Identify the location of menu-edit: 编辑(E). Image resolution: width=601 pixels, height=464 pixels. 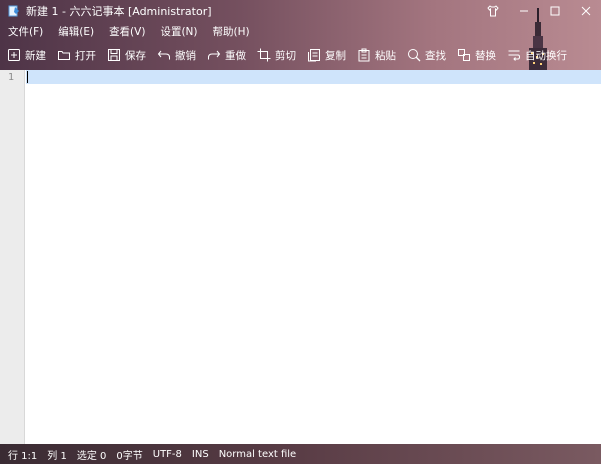
(76, 31).